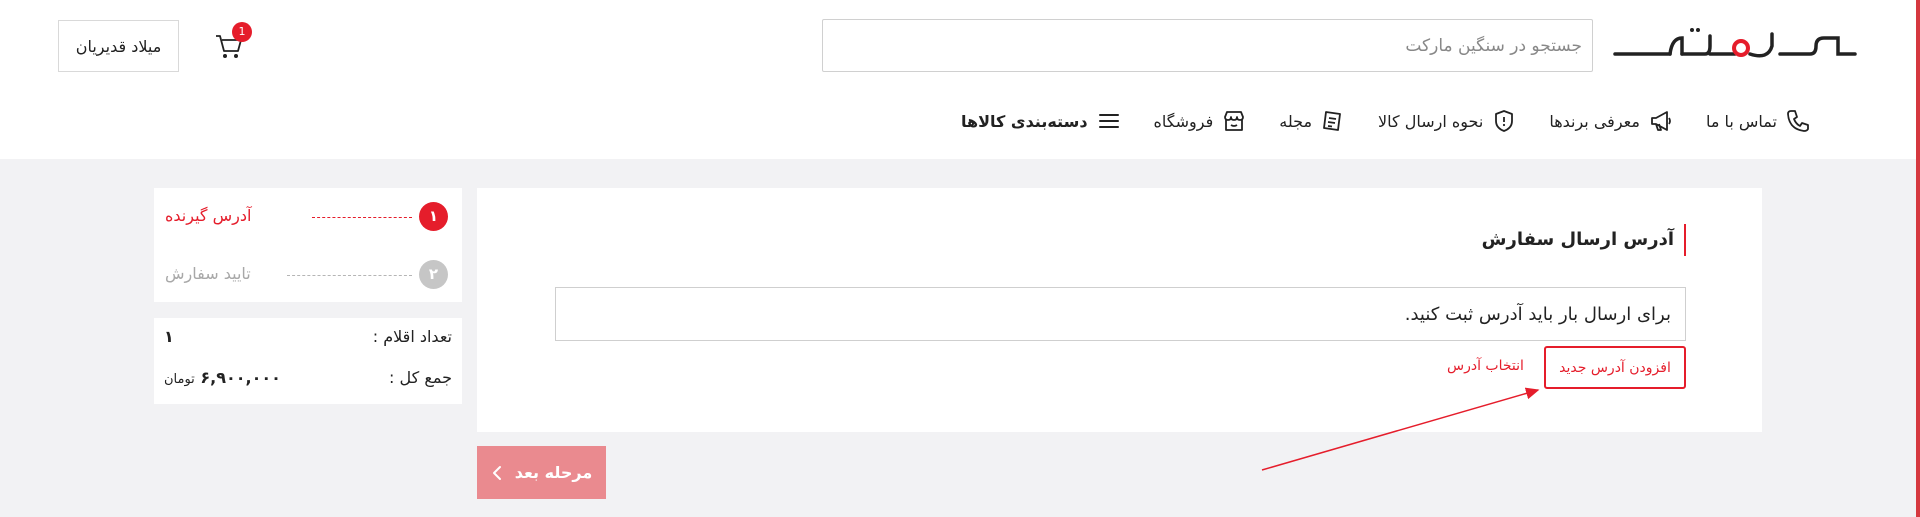 Image resolution: width=1920 pixels, height=517 pixels. I want to click on next-step-button: مرحله بعد, so click(541, 472).